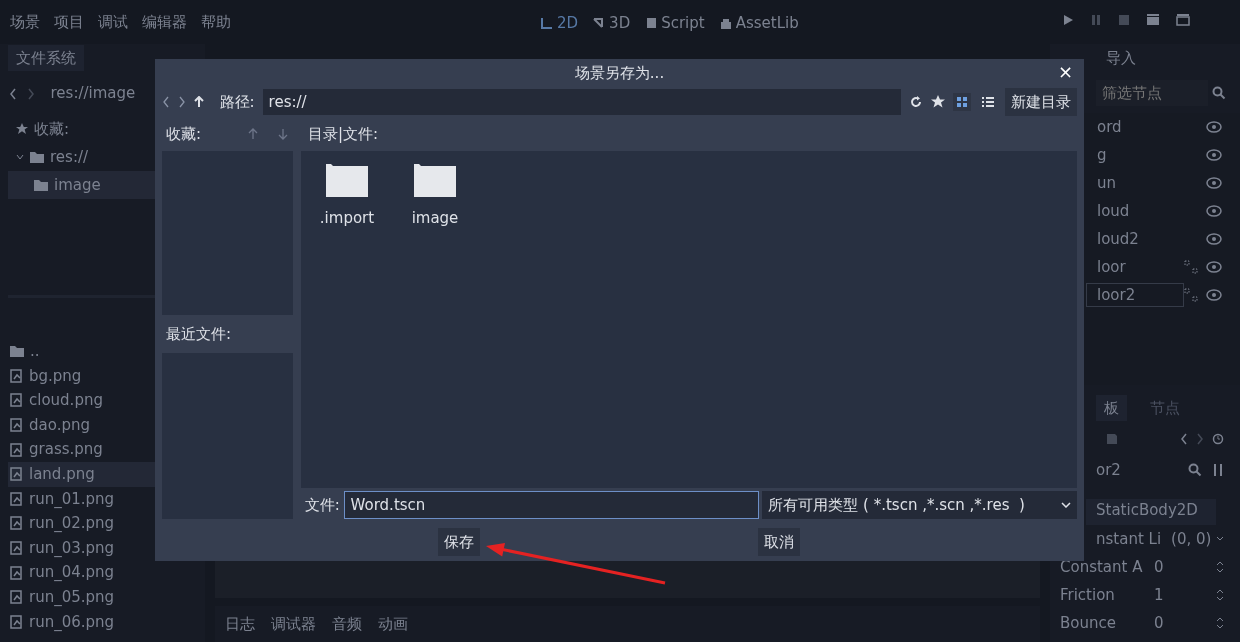 Image resolution: width=1240 pixels, height=642 pixels. What do you see at coordinates (1152, 92) in the screenshot?
I see `filter-field: 筛选节点` at bounding box center [1152, 92].